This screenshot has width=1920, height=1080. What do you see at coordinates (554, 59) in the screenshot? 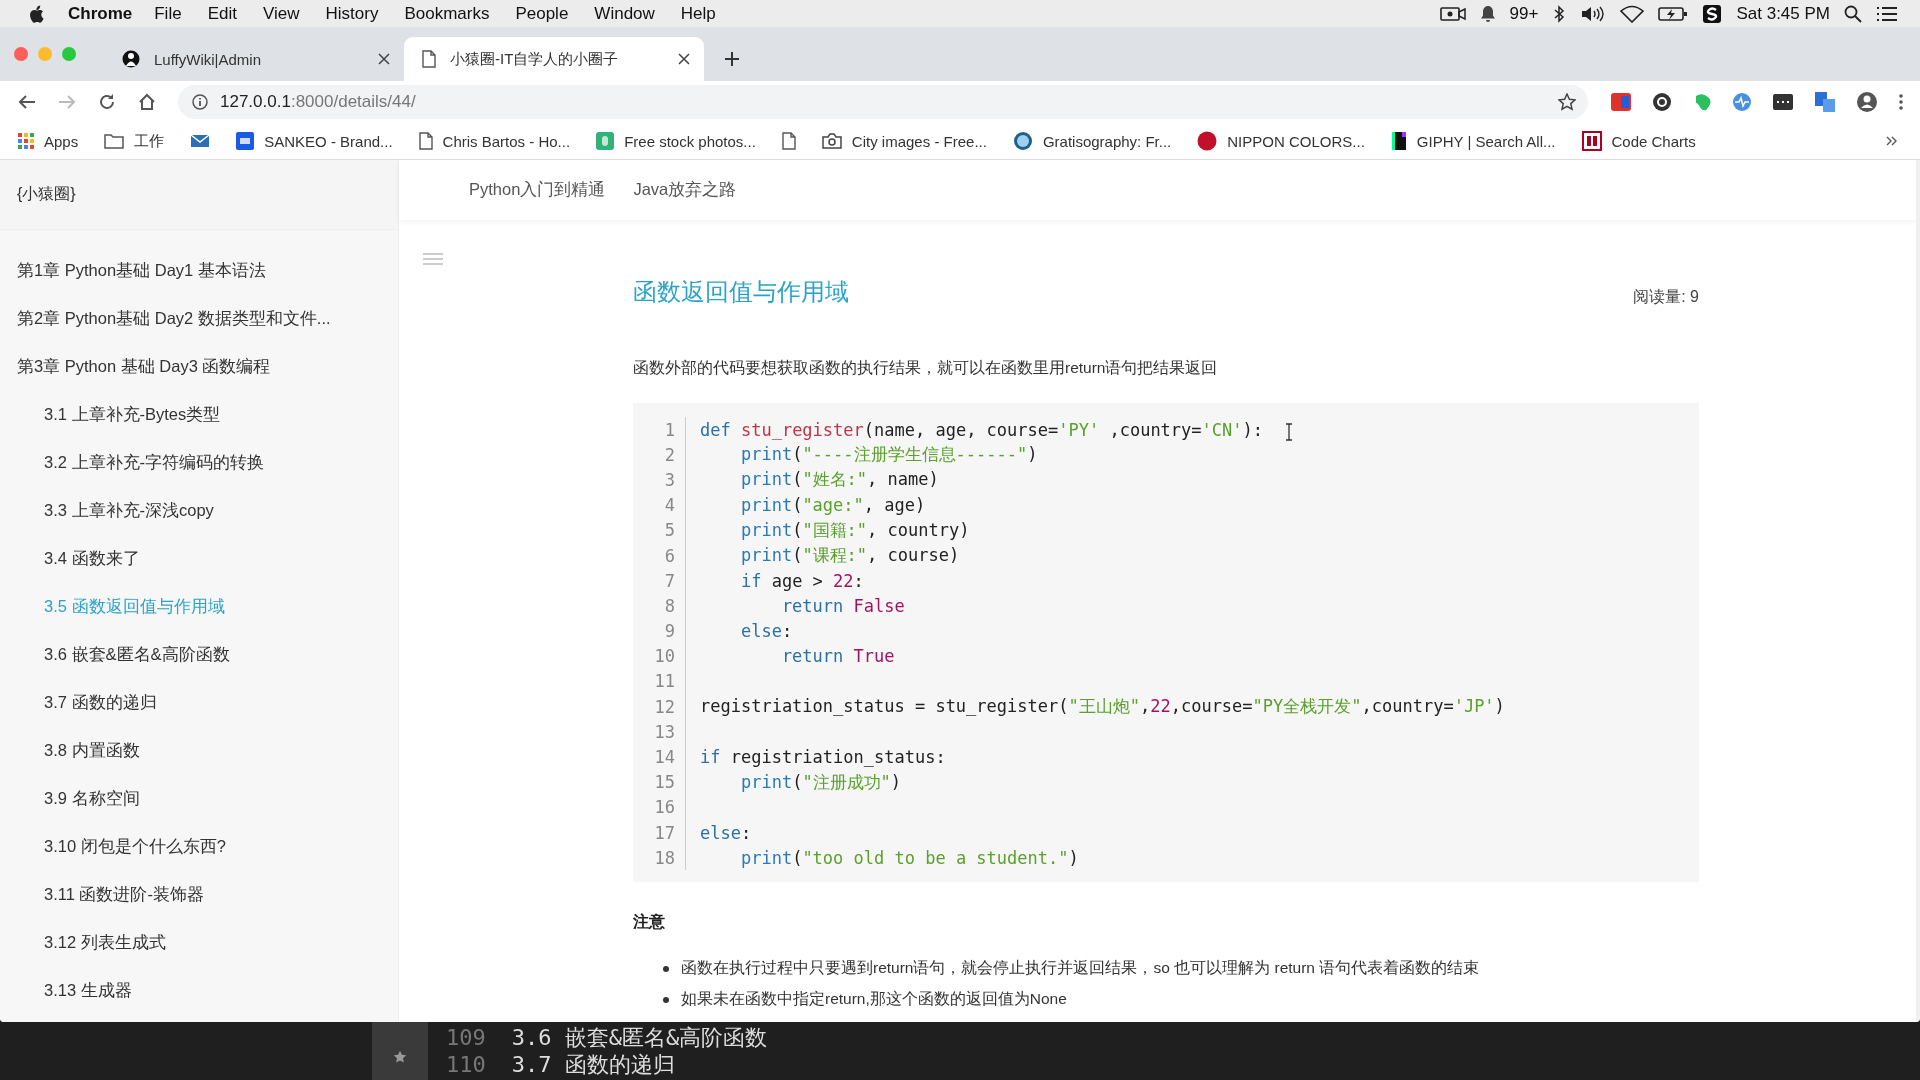
I see `browser-tab: 小猿圈-IT自学人的小圈子` at bounding box center [554, 59].